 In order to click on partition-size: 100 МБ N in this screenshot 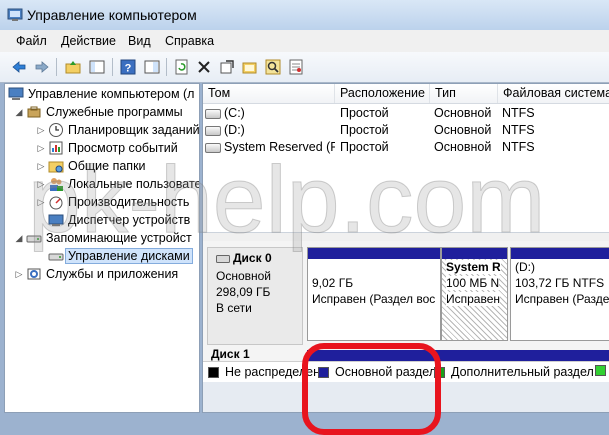, I will do `click(473, 283)`.